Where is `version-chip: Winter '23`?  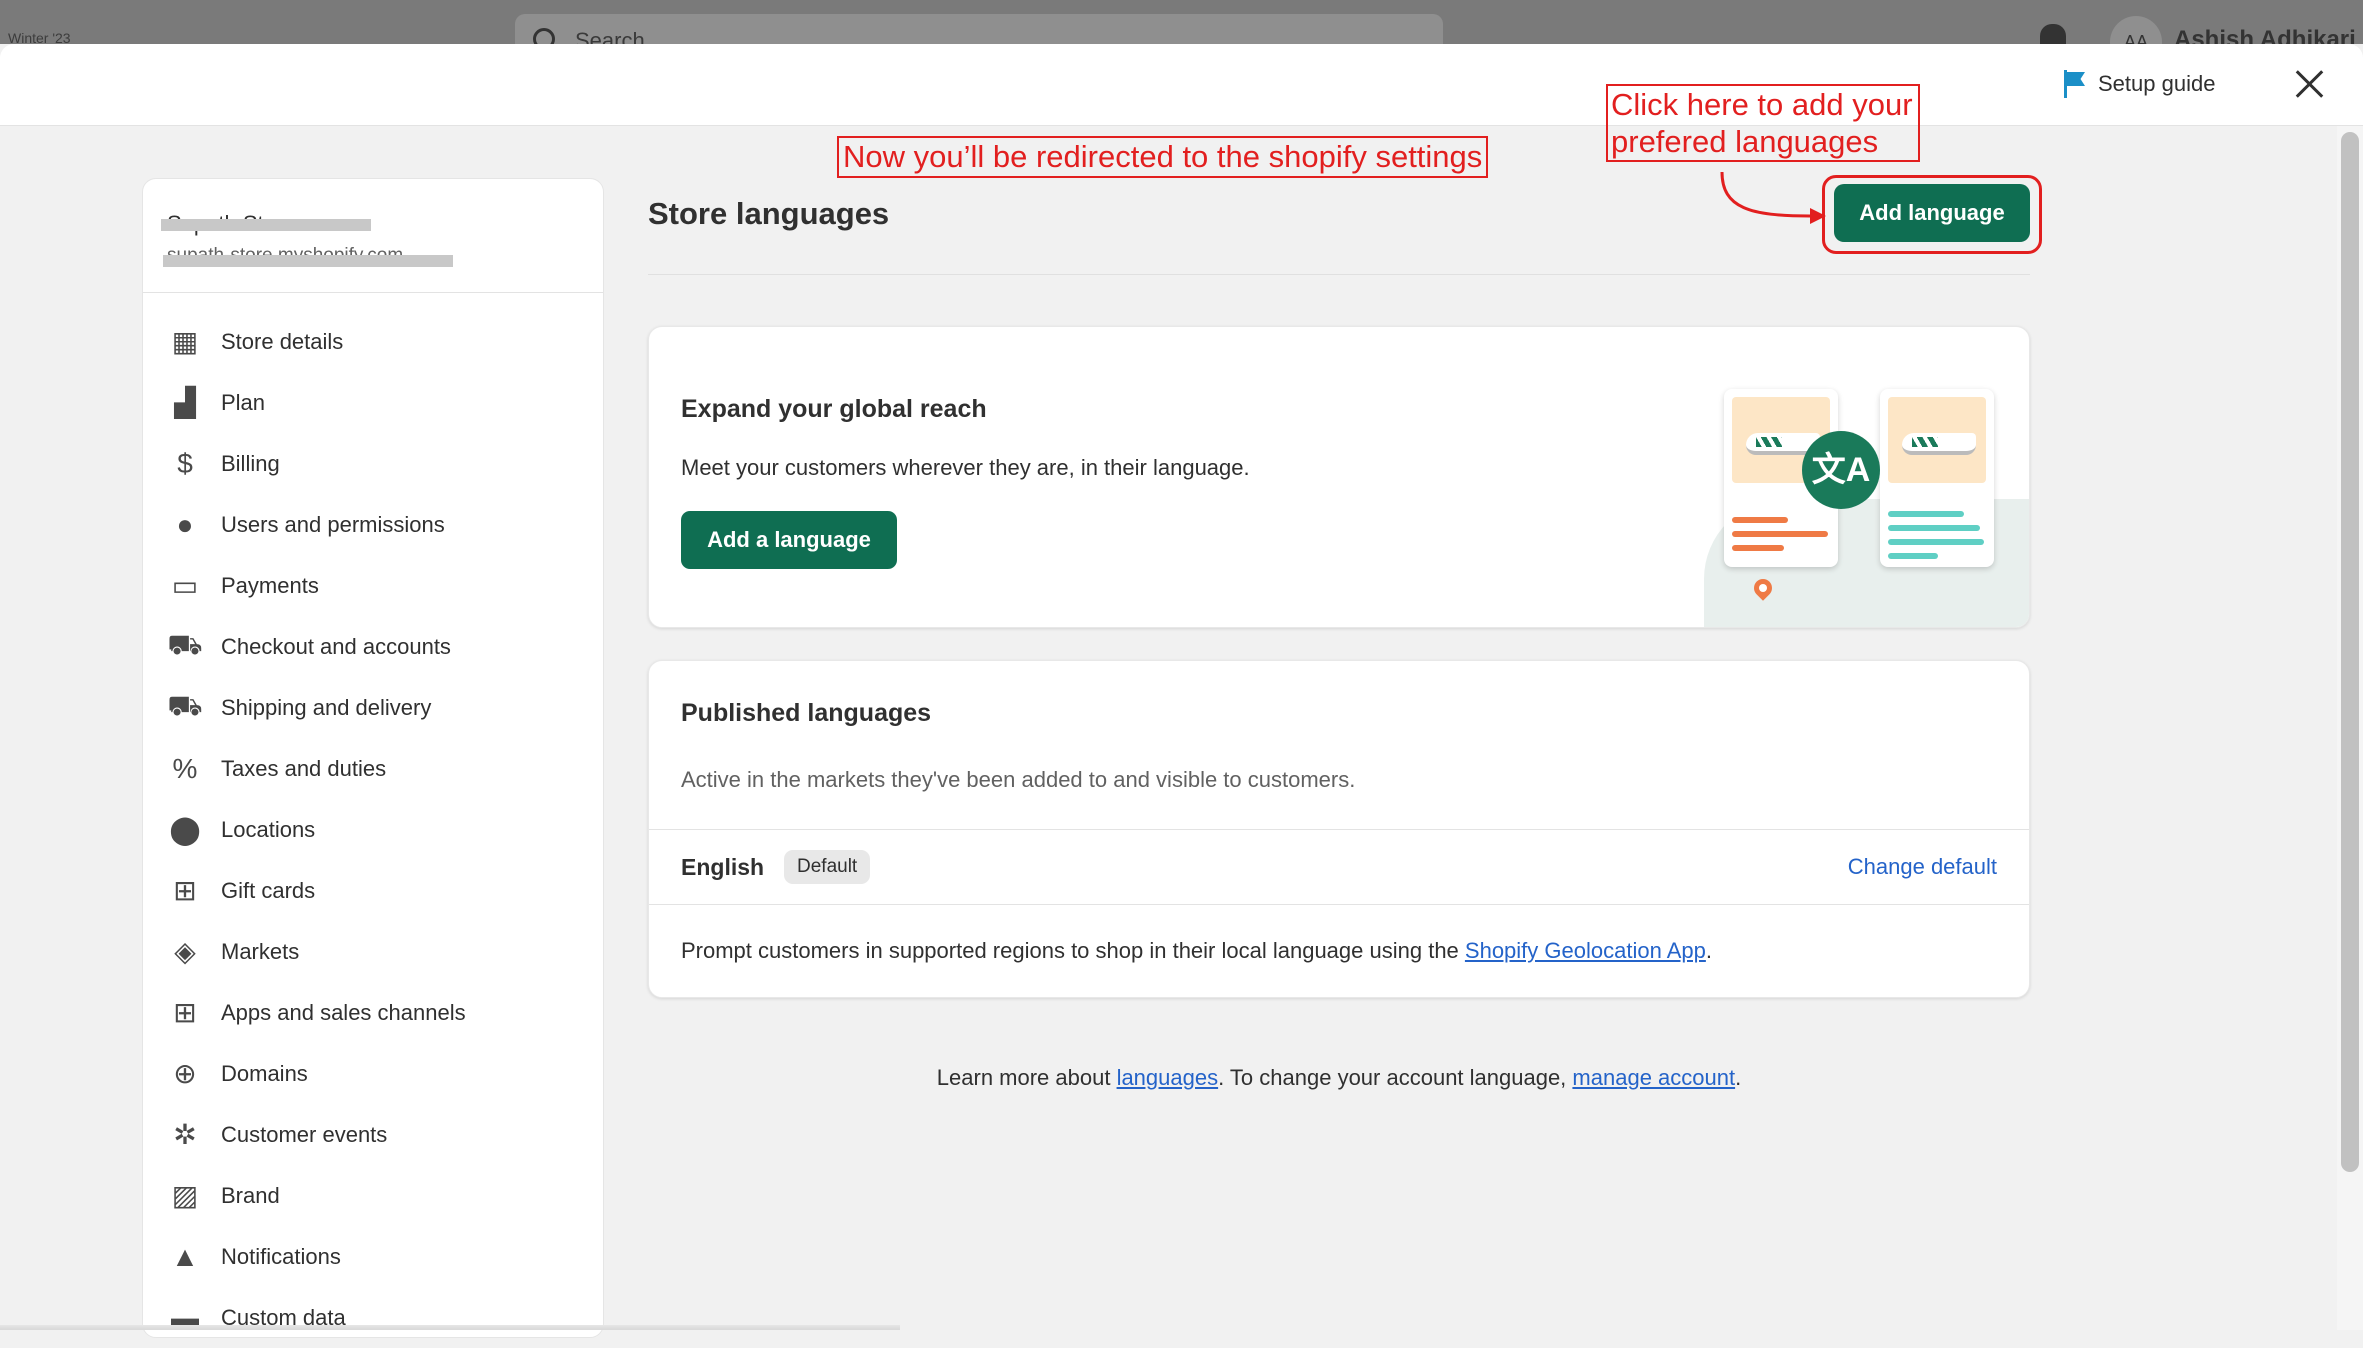 version-chip: Winter '23 is located at coordinates (39, 37).